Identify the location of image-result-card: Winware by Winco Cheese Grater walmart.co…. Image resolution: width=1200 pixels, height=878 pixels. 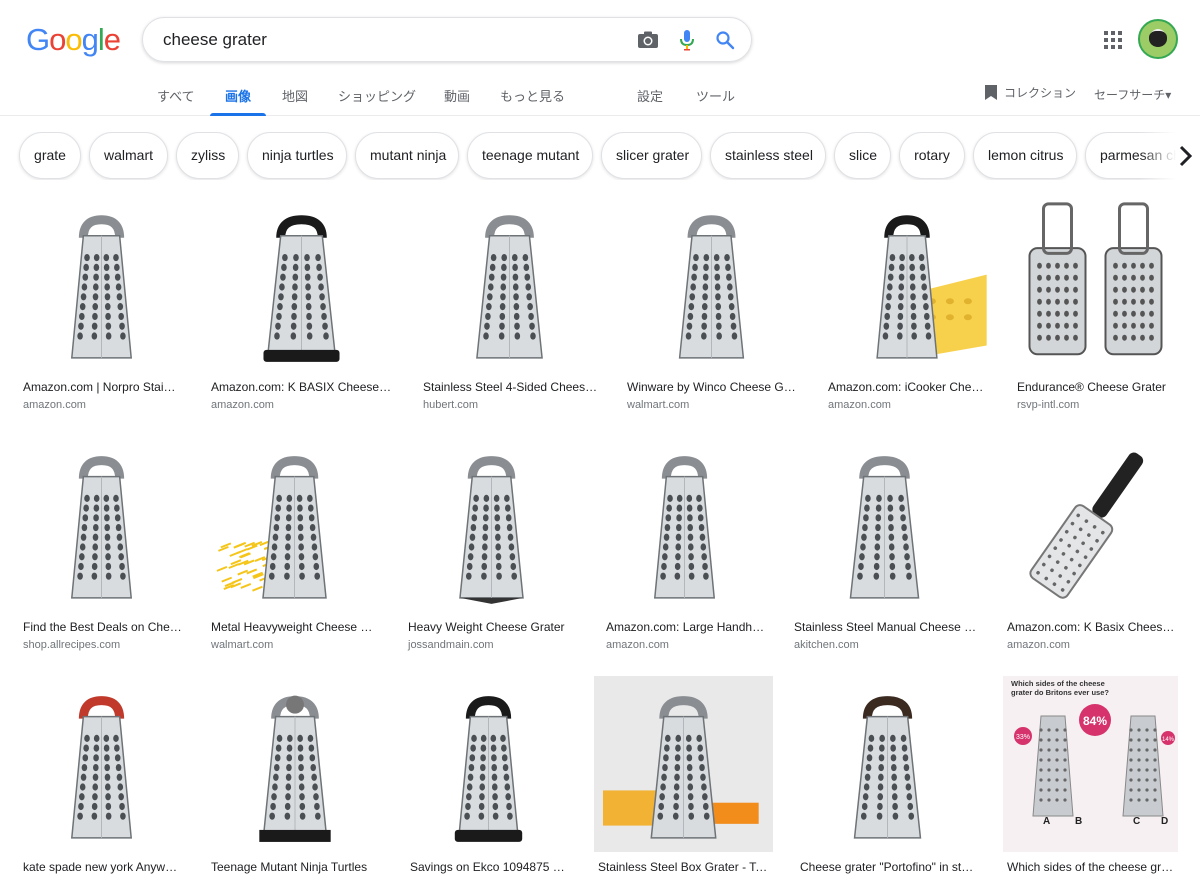
(711, 305).